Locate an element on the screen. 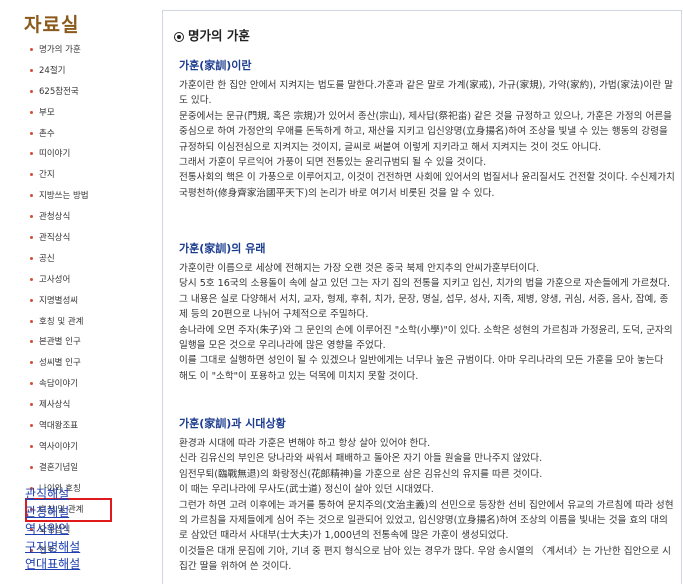 Image resolution: width=683 pixels, height=584 pixels. sidebar-item: 역대왕조표 is located at coordinates (70, 426).